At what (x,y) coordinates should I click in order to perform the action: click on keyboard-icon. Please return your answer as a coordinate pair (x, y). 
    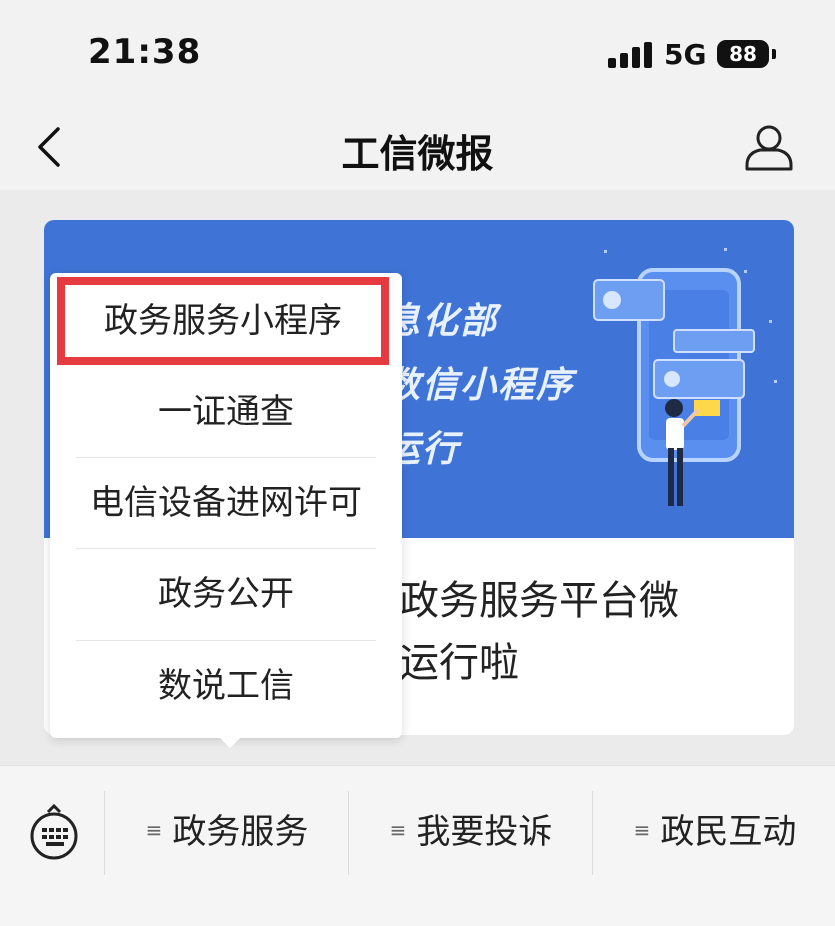
    Looking at the image, I should click on (54, 832).